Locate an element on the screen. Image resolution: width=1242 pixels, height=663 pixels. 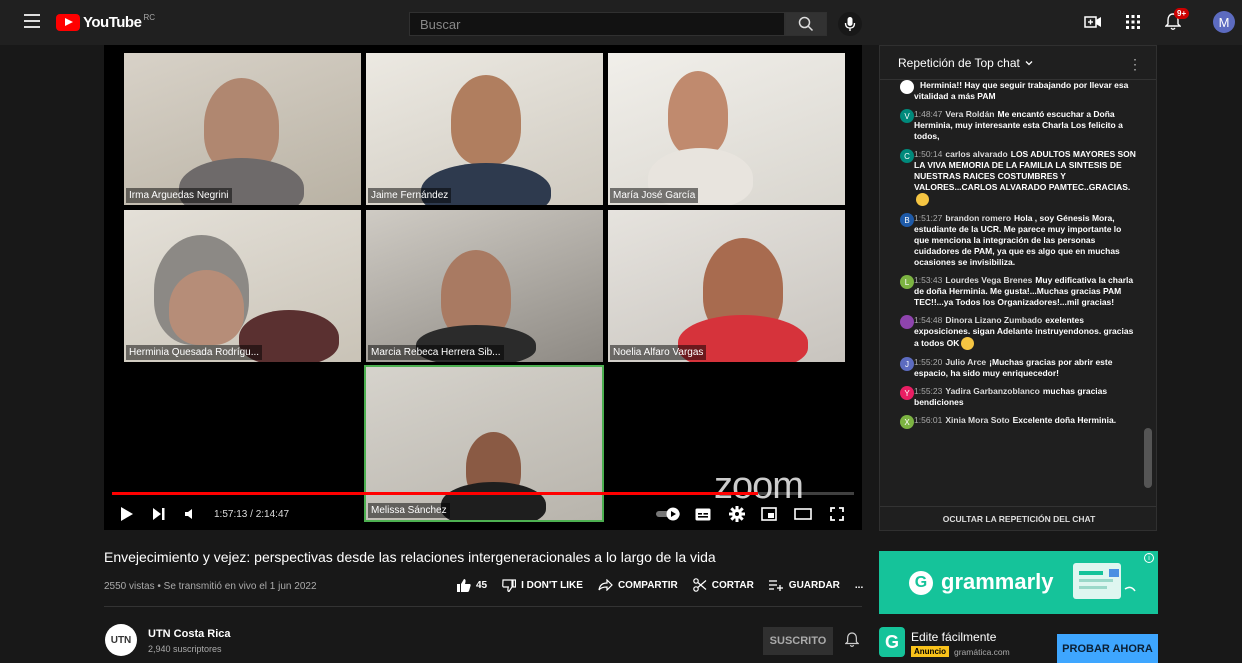
clip-label: CORTAR is located at coordinates (732, 585).